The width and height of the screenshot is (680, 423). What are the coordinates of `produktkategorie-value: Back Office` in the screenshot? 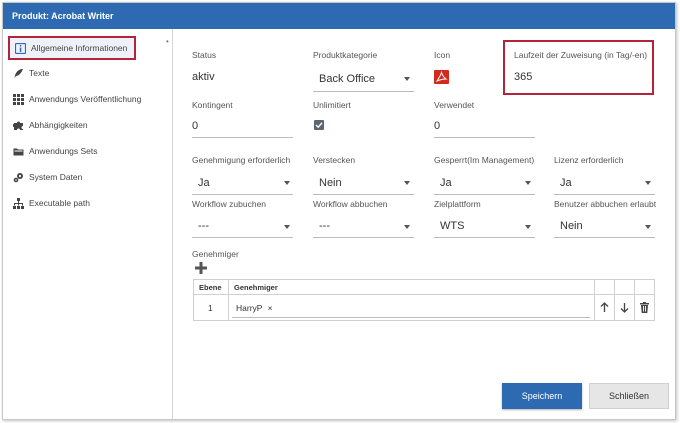 It's located at (347, 79).